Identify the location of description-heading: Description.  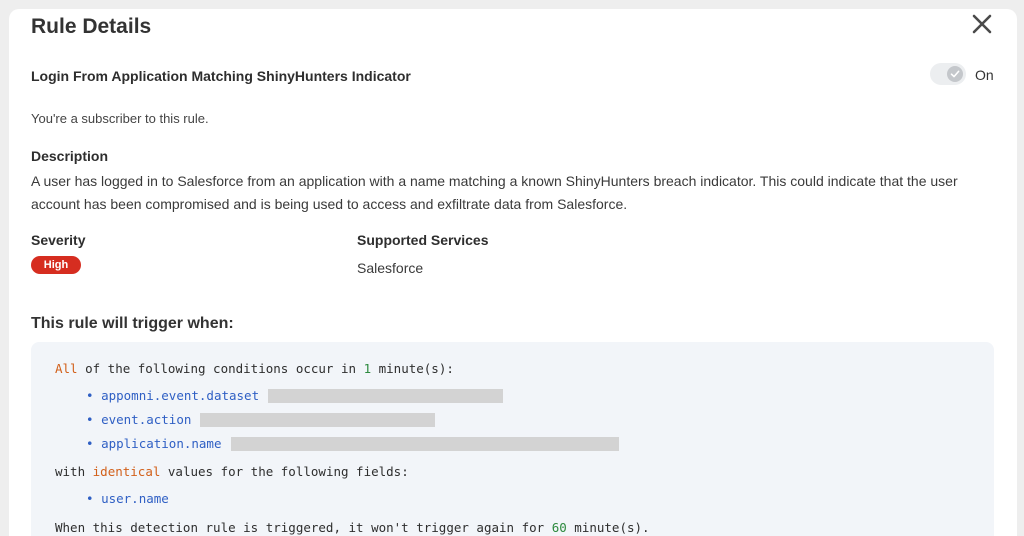
(70, 156).